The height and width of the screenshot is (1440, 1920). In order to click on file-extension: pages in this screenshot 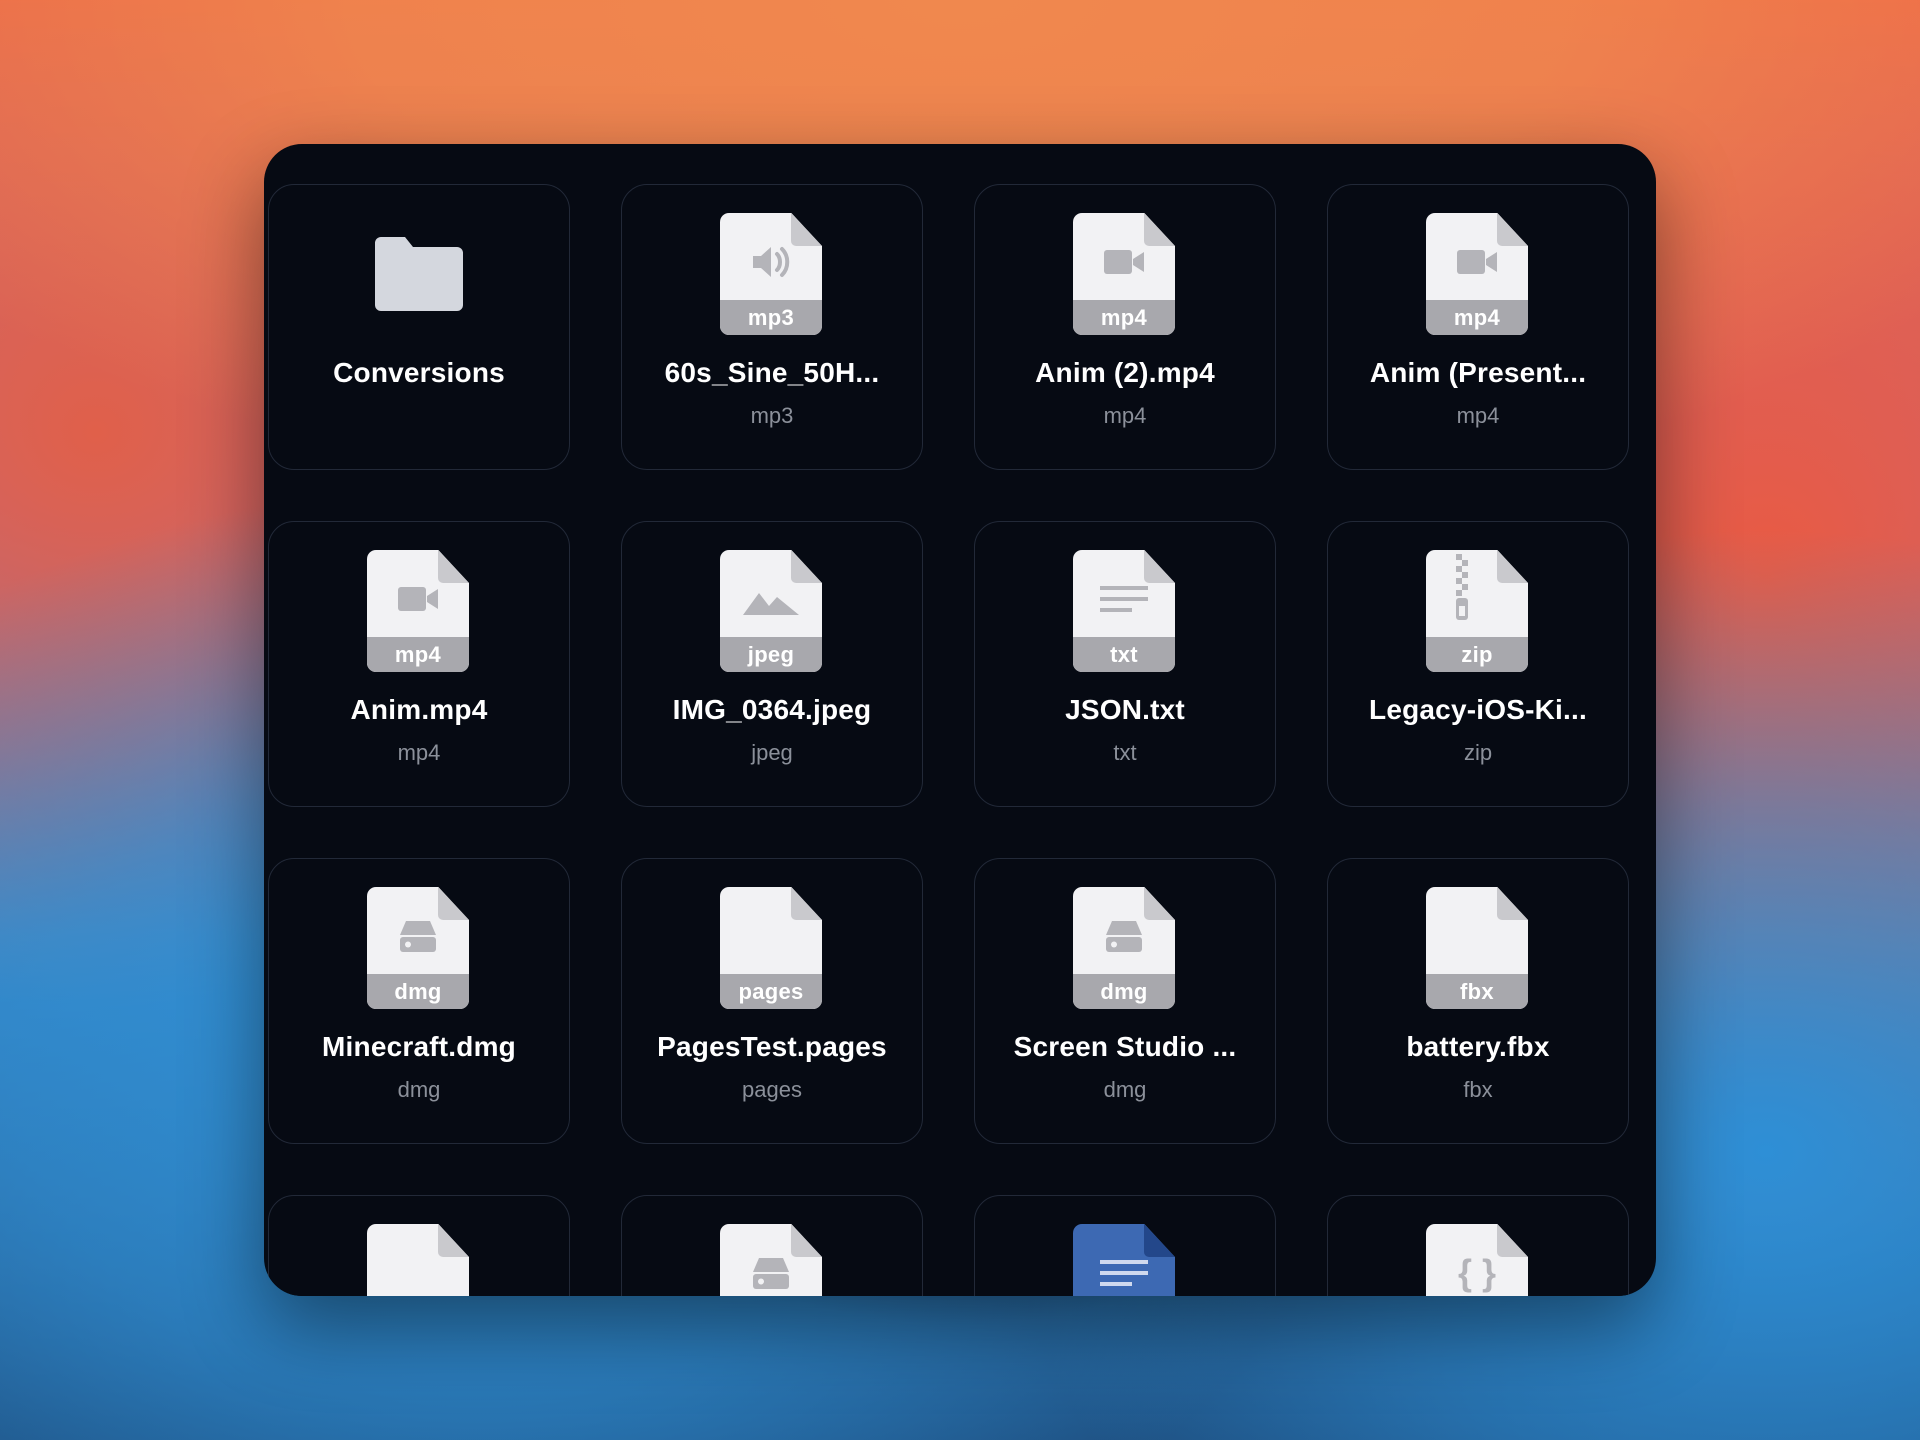, I will do `click(772, 1089)`.